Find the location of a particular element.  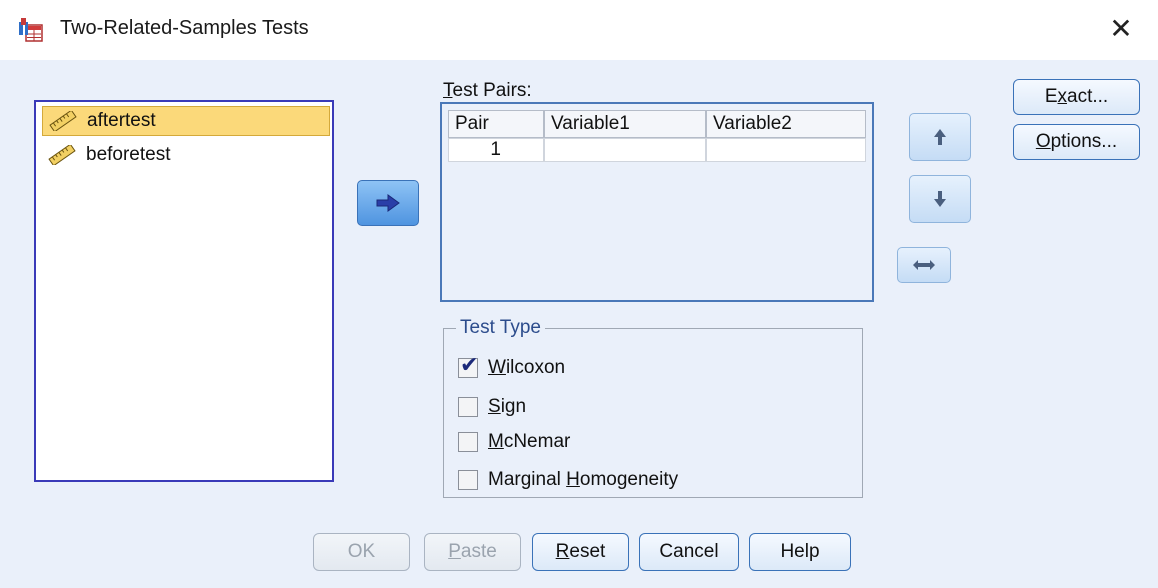

sign-label: Sign is located at coordinates (507, 406).